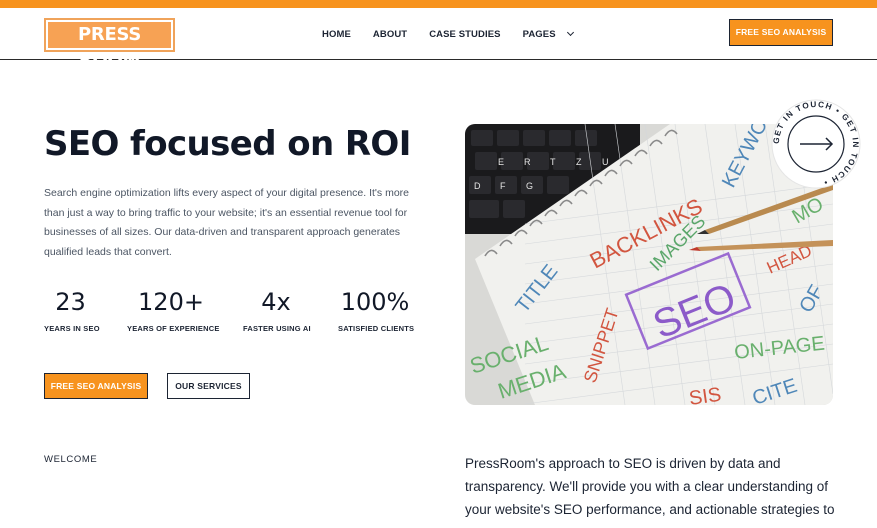  I want to click on hero-title-text: SEO focused on, so click(194, 144).